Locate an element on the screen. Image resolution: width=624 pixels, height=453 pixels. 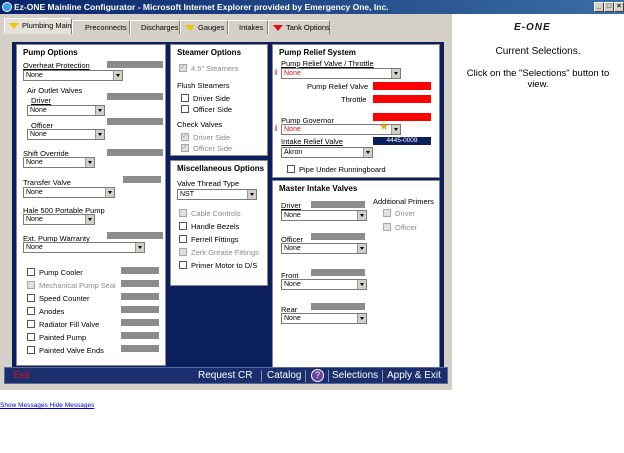
panel-title: Pump Options is located at coordinates (50, 52).